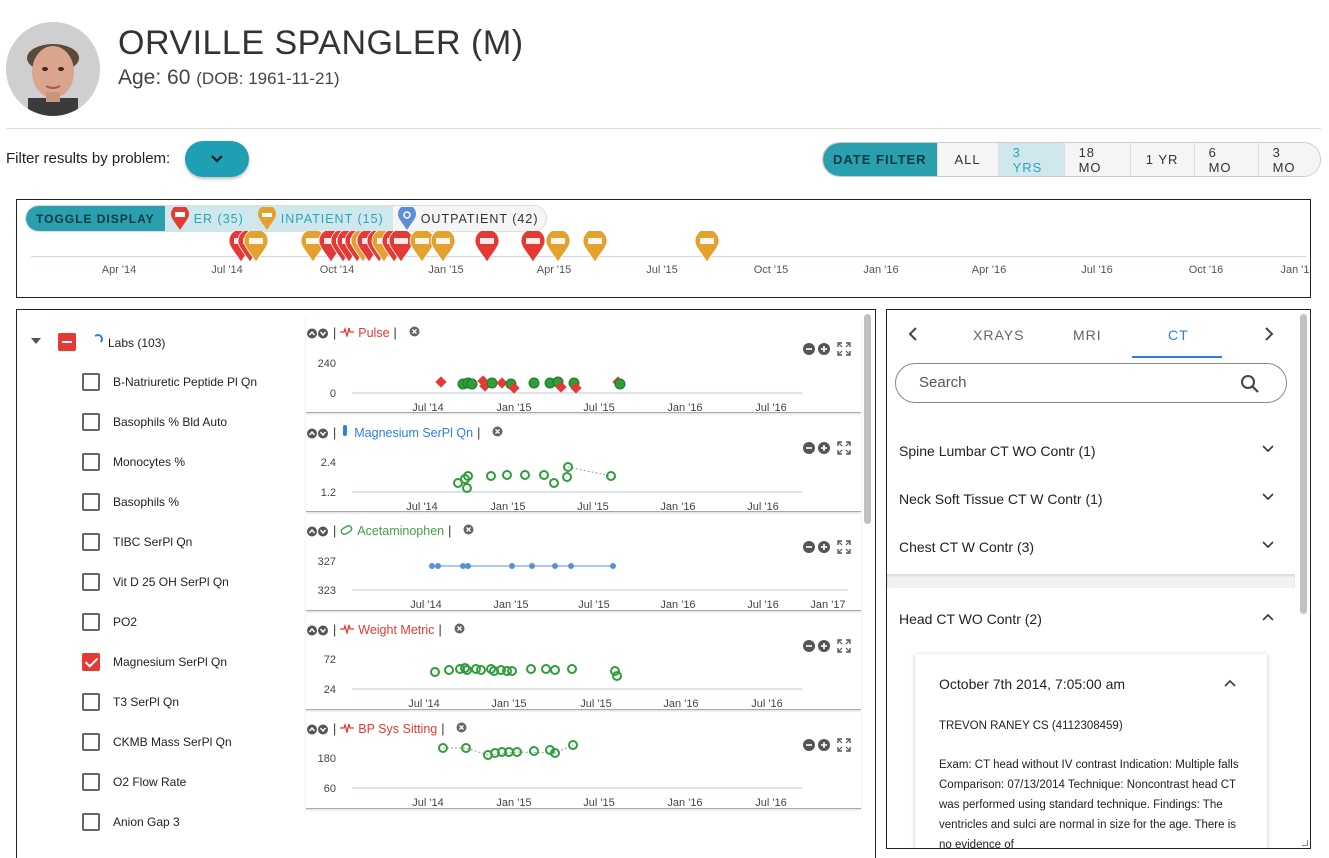 The image size is (1329, 858). Describe the element at coordinates (880, 159) in the screenshot. I see `date-filter-label: DATE FILTER` at that location.